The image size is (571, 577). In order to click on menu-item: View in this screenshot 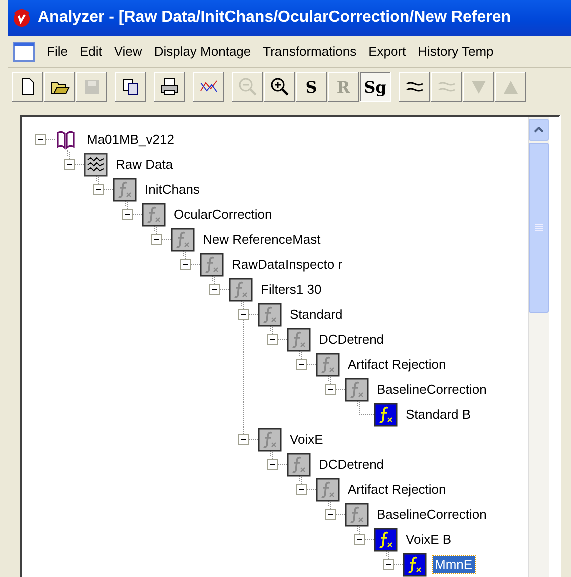, I will do `click(128, 52)`.